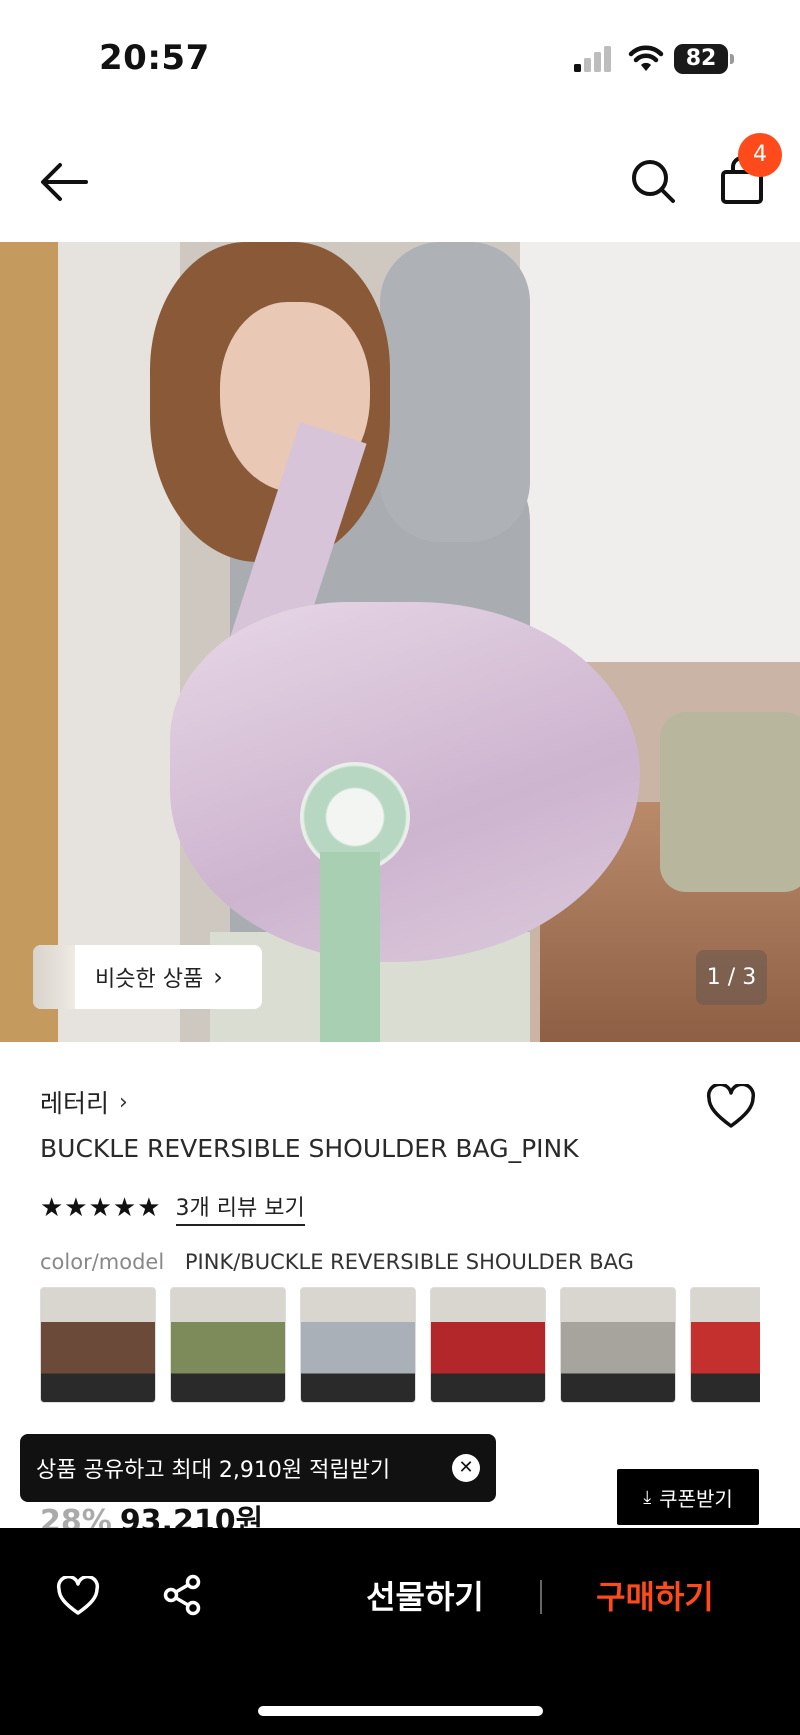  I want to click on brand-name: 레터리, so click(75, 1103).